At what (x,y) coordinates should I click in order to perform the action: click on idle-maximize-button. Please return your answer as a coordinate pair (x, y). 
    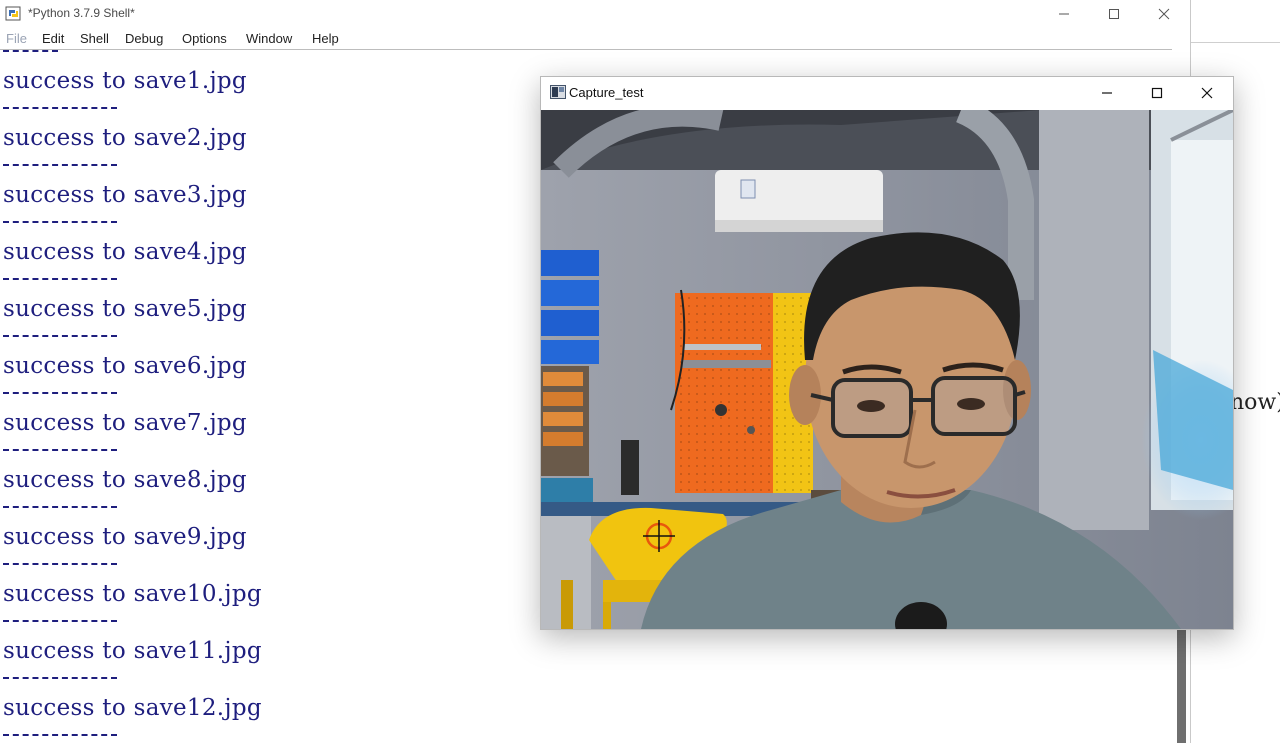
    Looking at the image, I should click on (1114, 14).